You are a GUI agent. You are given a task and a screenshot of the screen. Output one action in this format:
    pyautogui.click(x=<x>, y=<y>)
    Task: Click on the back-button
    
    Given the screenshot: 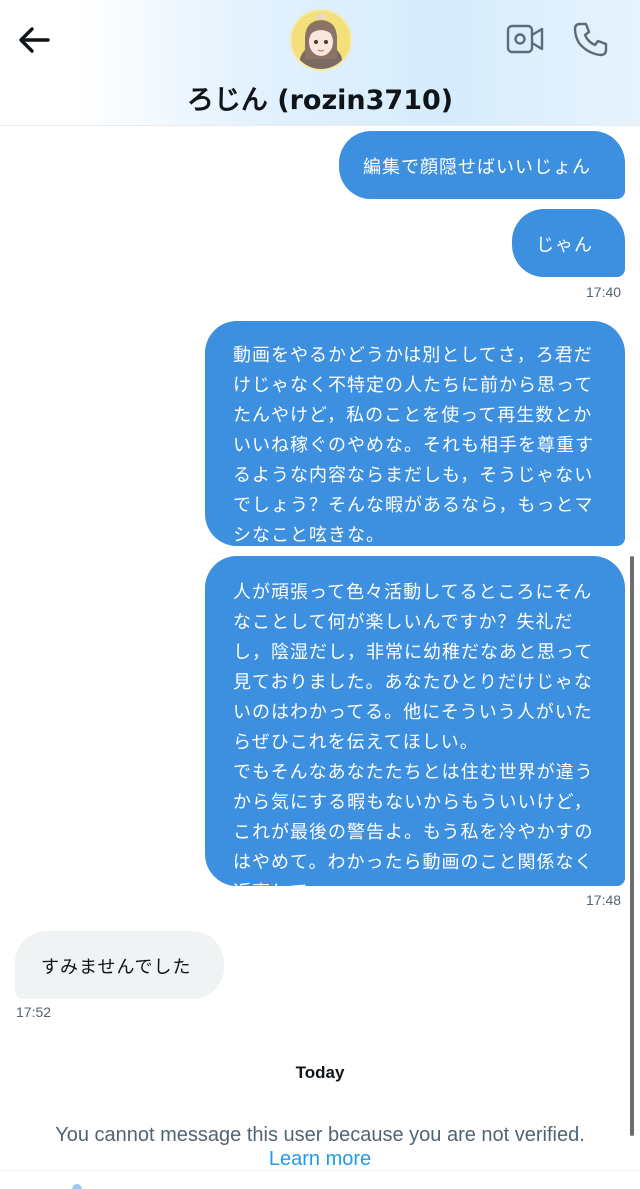 What is the action you would take?
    pyautogui.click(x=34, y=40)
    